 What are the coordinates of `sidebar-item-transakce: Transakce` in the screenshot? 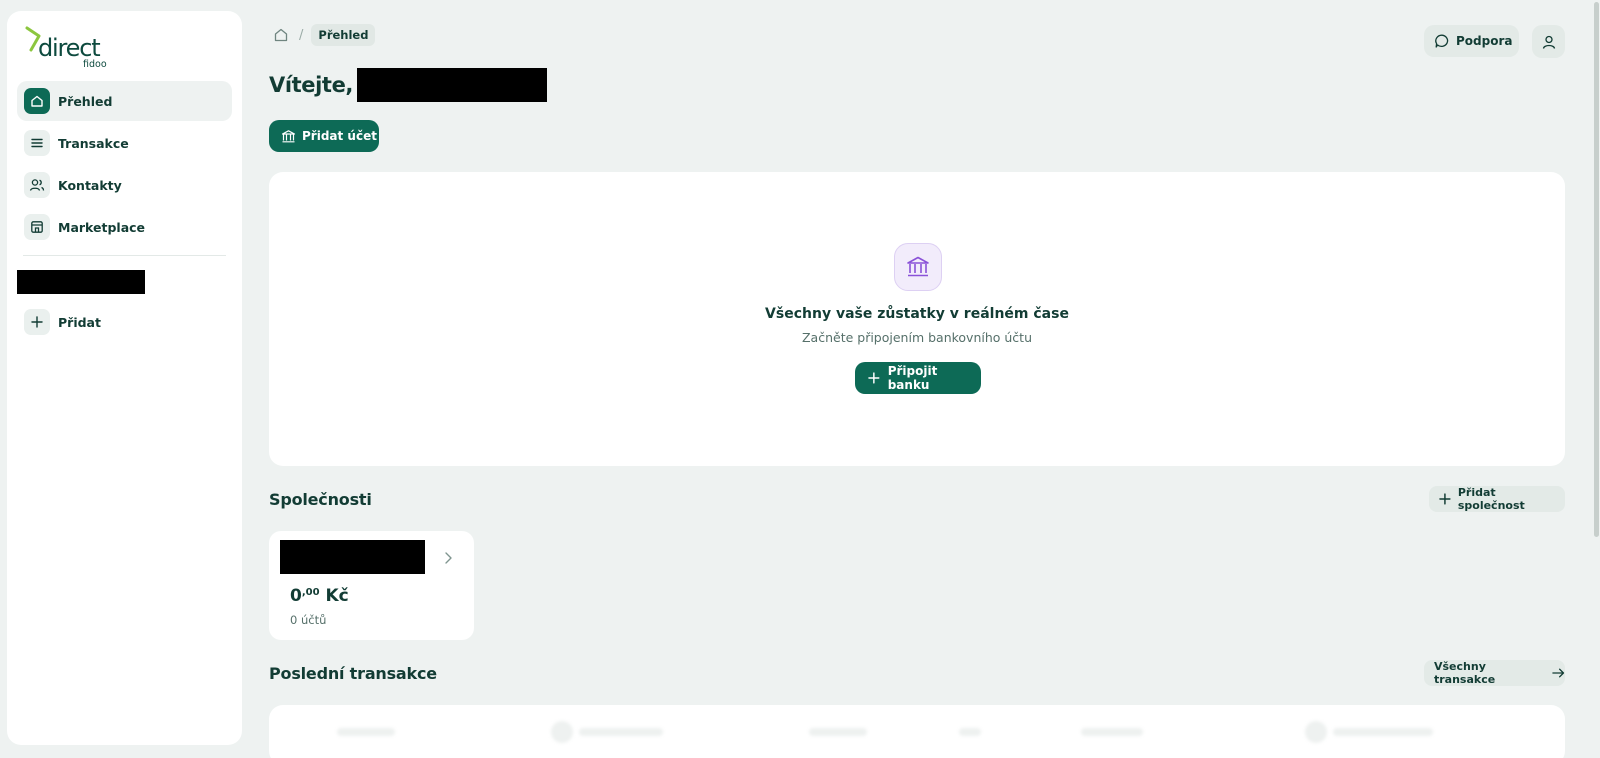 It's located at (124, 143).